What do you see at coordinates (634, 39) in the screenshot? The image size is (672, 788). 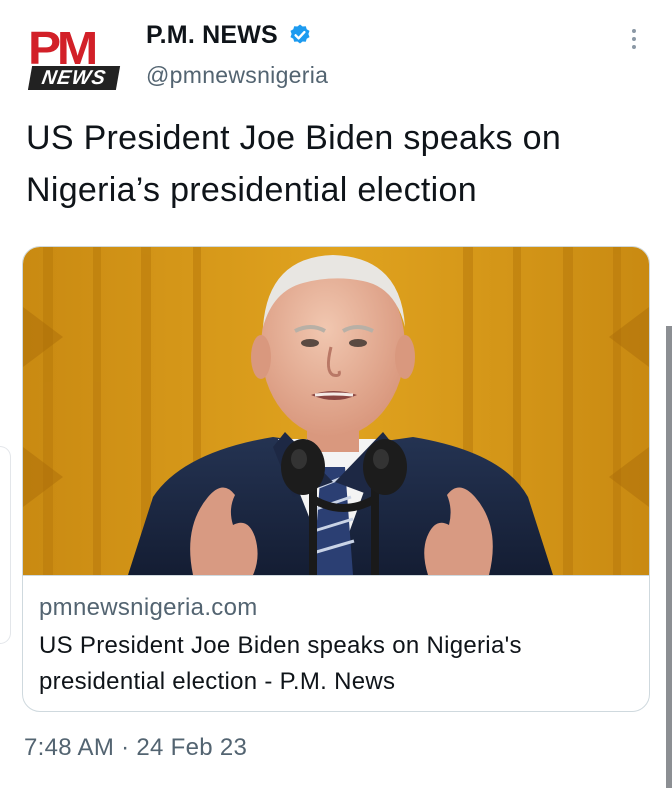 I see `more-vertical-icon` at bounding box center [634, 39].